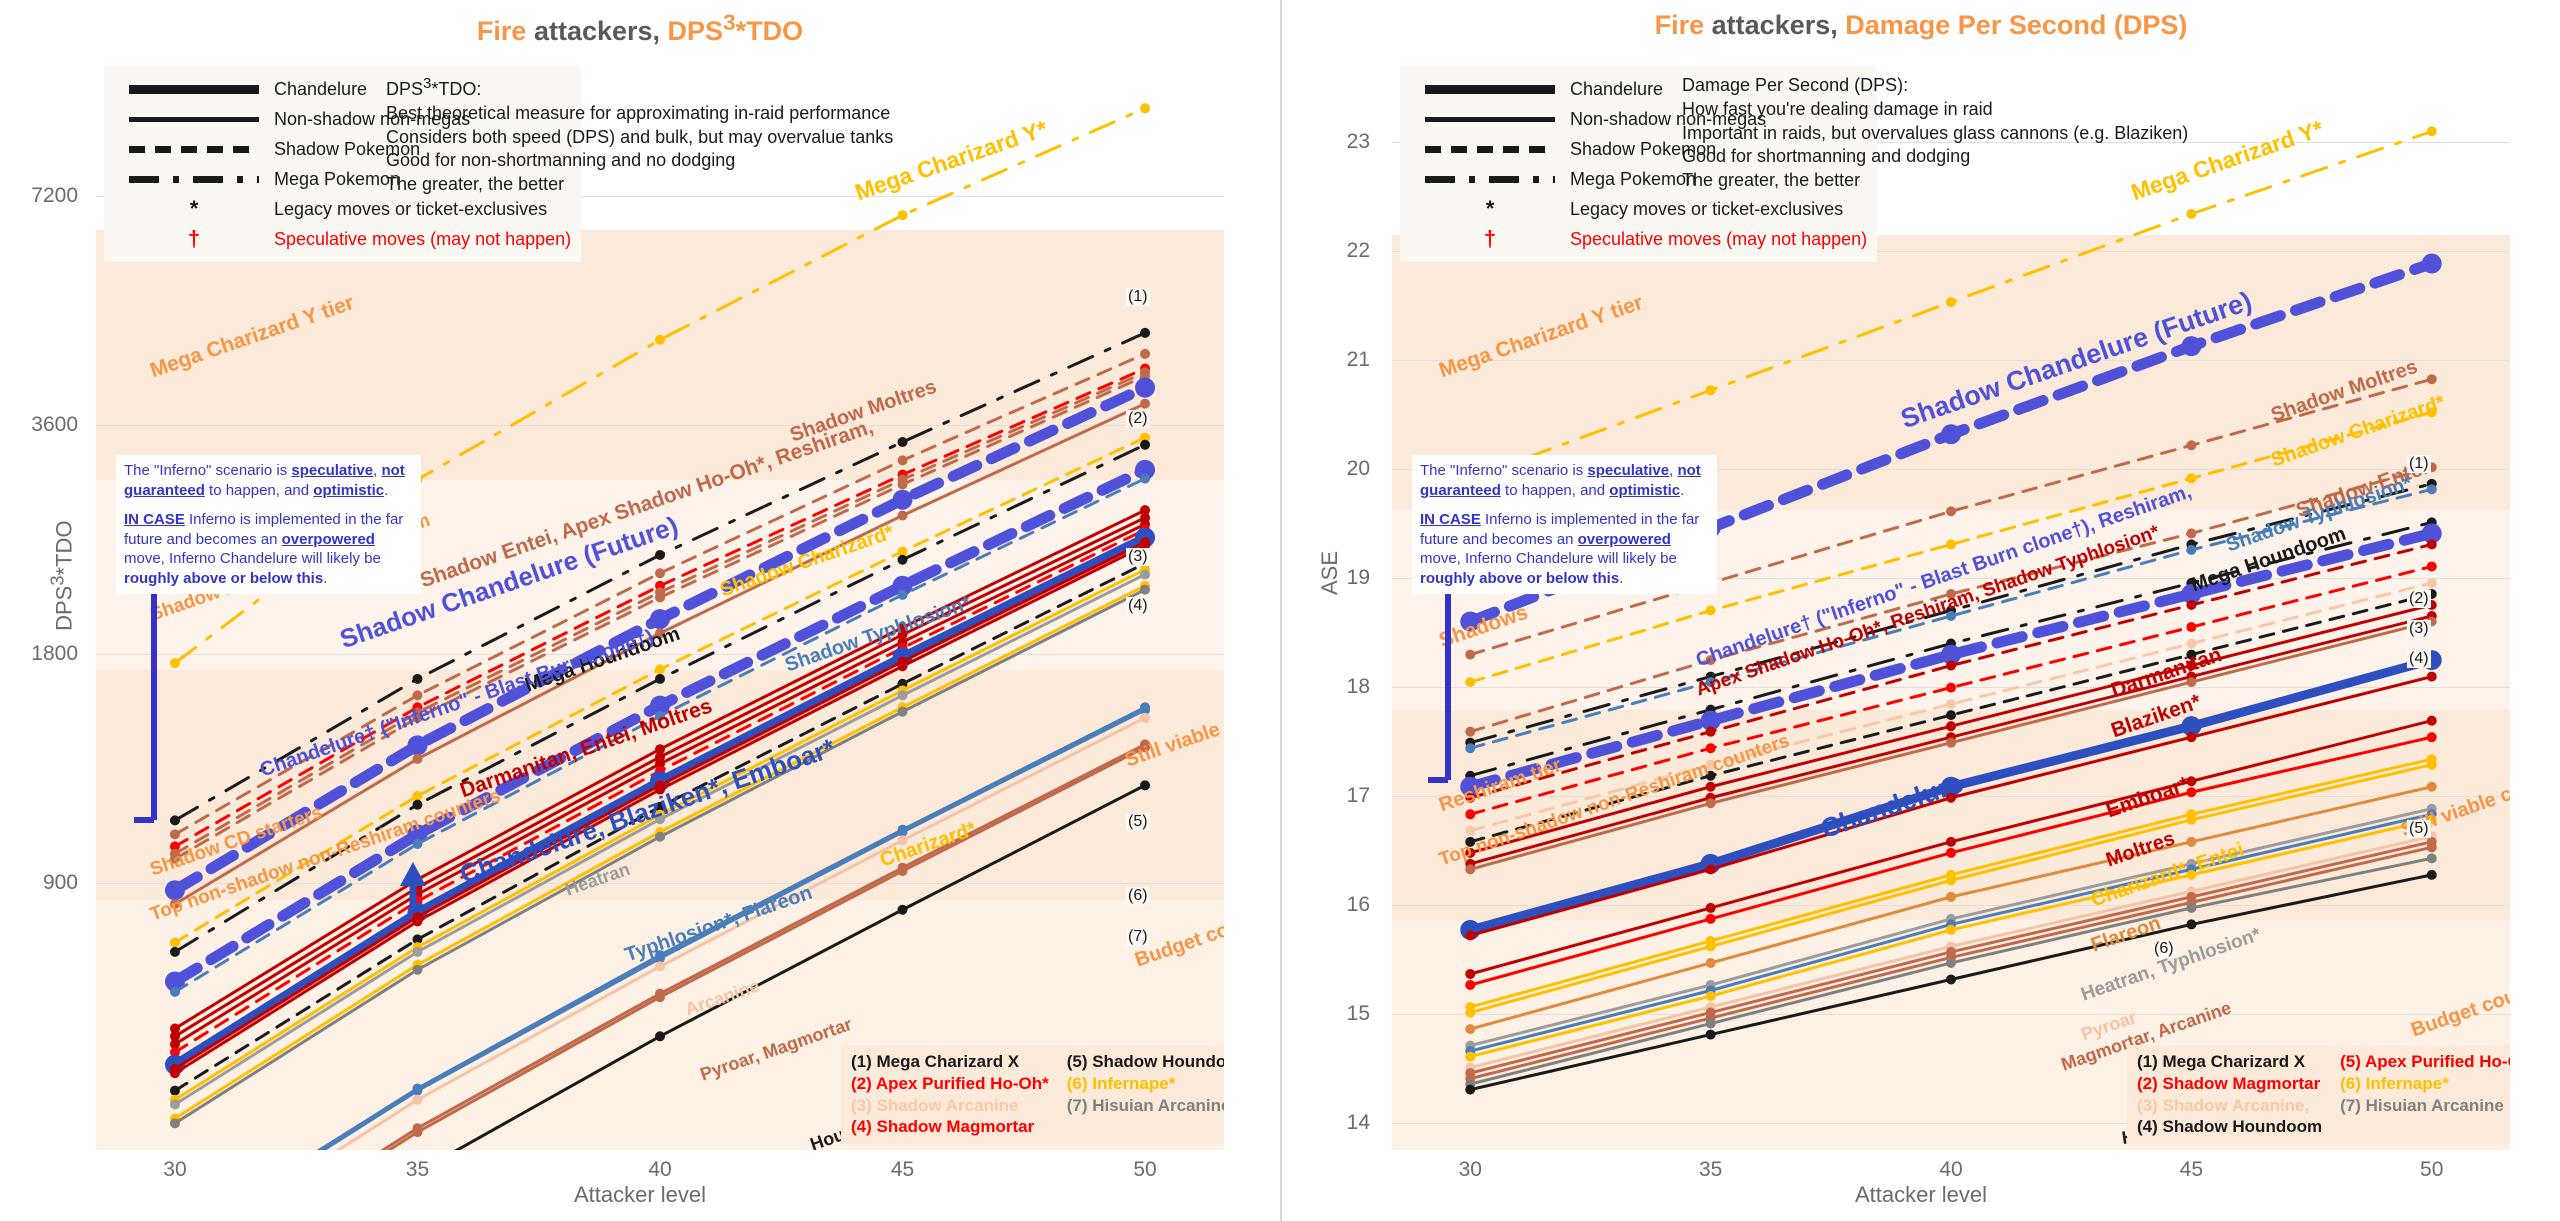 The height and width of the screenshot is (1221, 2560). What do you see at coordinates (2016, 25) in the screenshot?
I see `right-title-metric: Damage Per Second (DPS)` at bounding box center [2016, 25].